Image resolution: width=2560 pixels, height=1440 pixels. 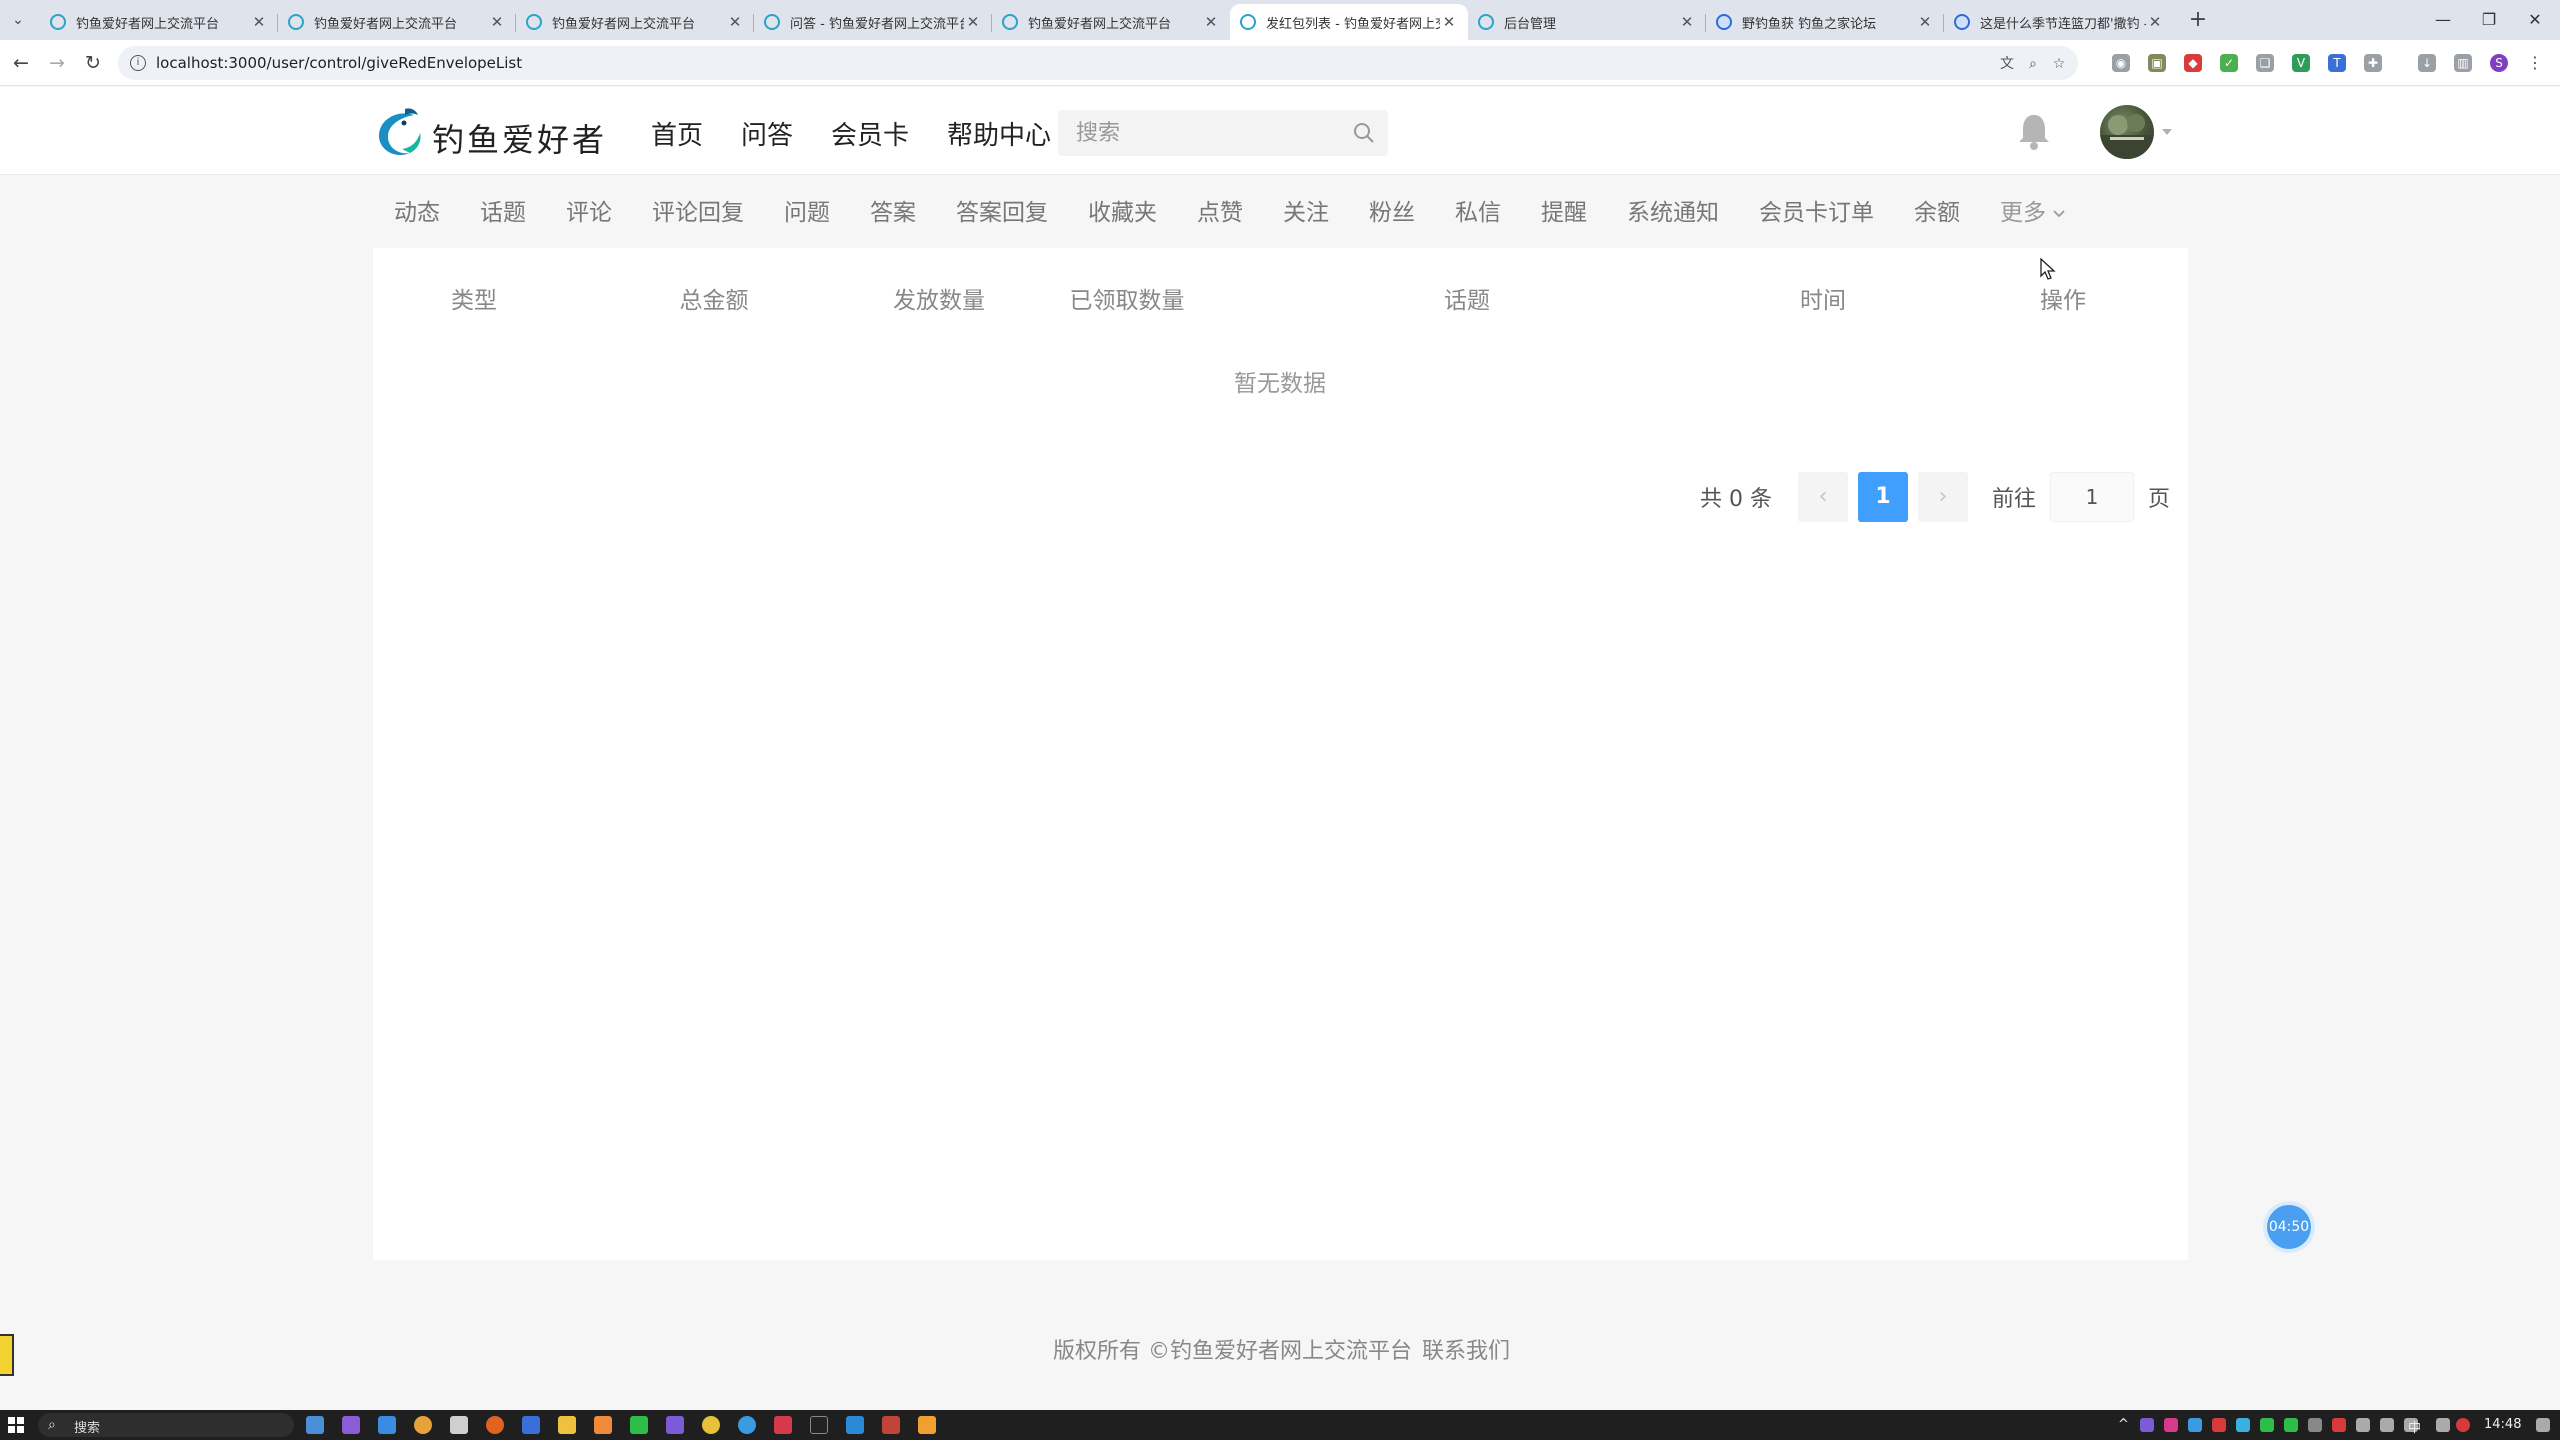 I want to click on site-info-icon: i, so click(x=138, y=63).